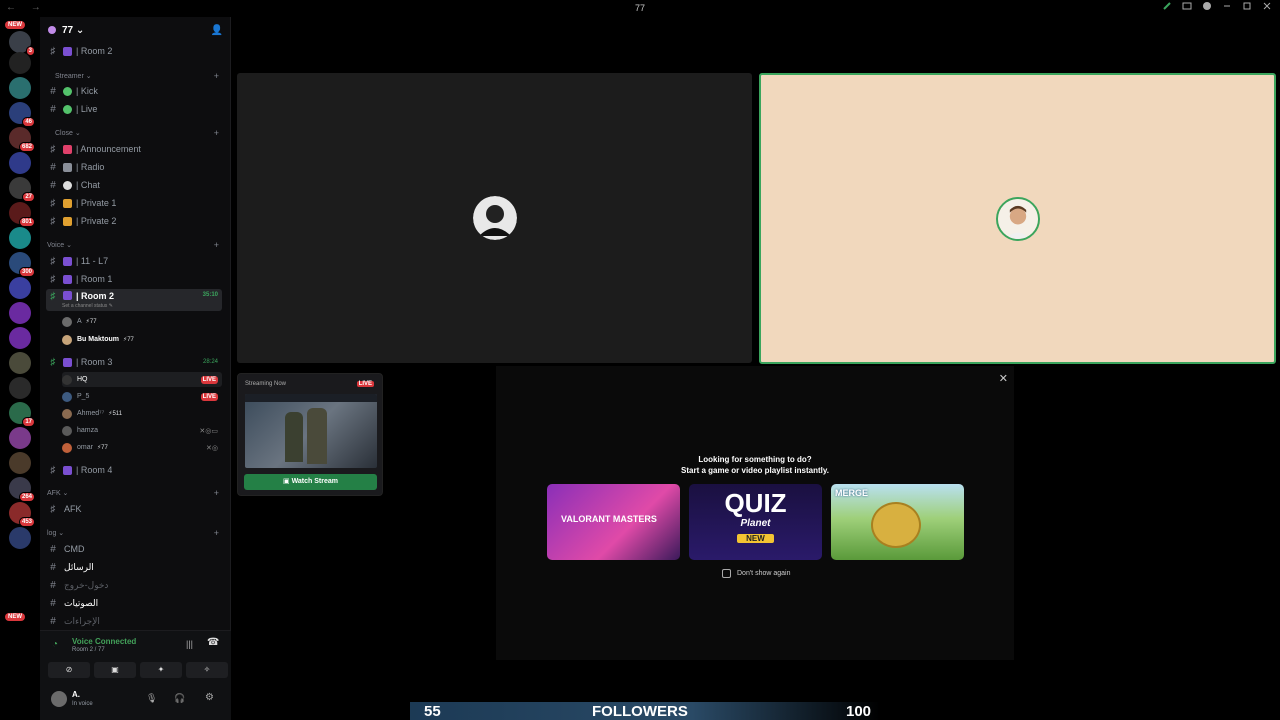 This screenshot has width=1280, height=720. Describe the element at coordinates (1247, 6) in the screenshot. I see `maximize-icon` at that location.